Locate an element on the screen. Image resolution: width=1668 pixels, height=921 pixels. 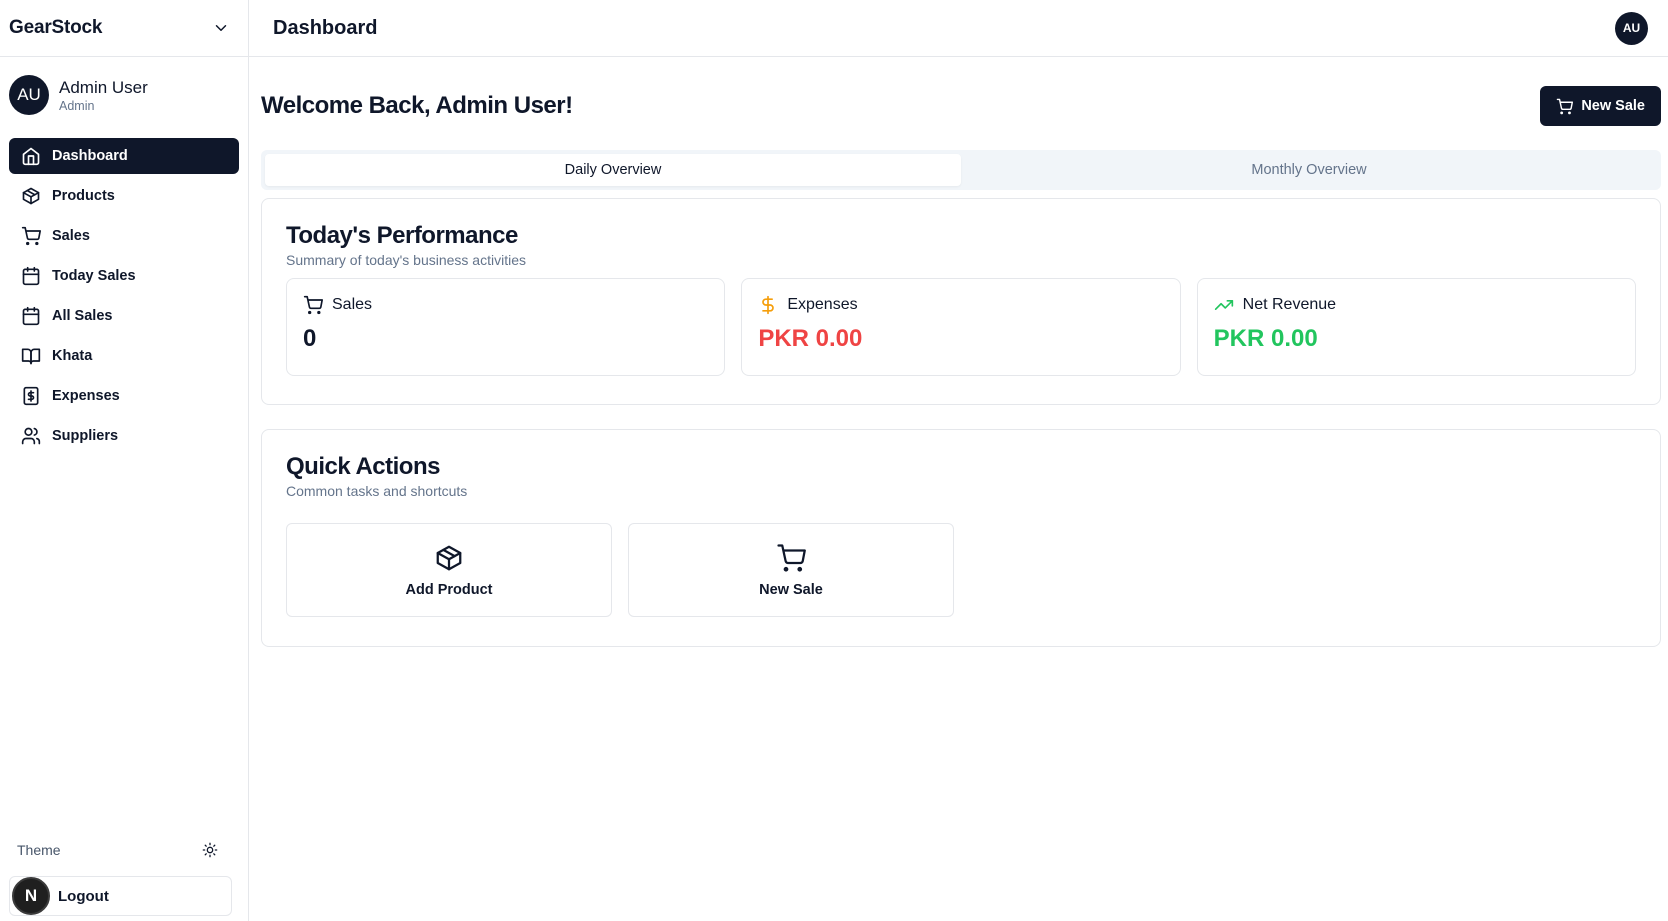
avatar: AU is located at coordinates (29, 95).